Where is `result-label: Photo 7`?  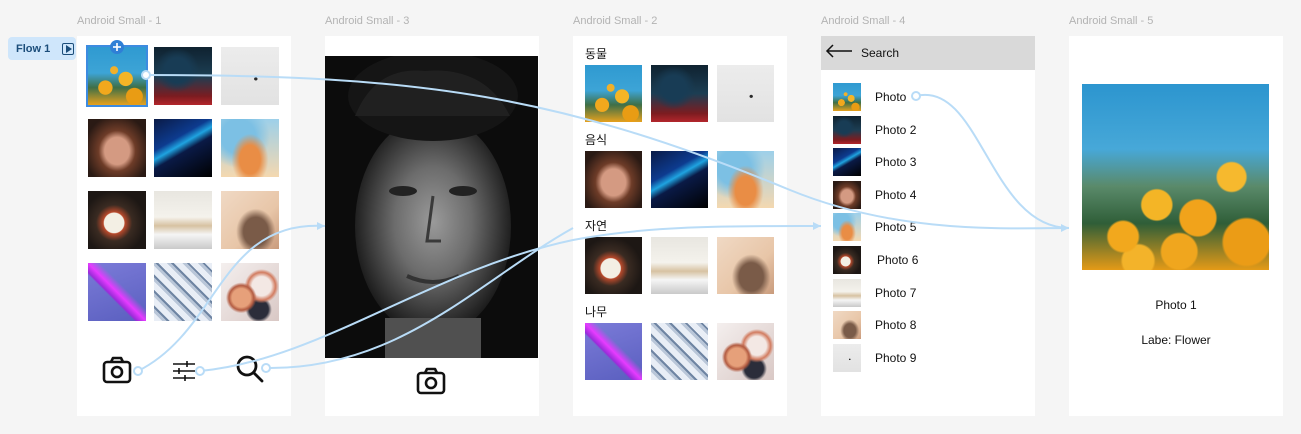 result-label: Photo 7 is located at coordinates (896, 292).